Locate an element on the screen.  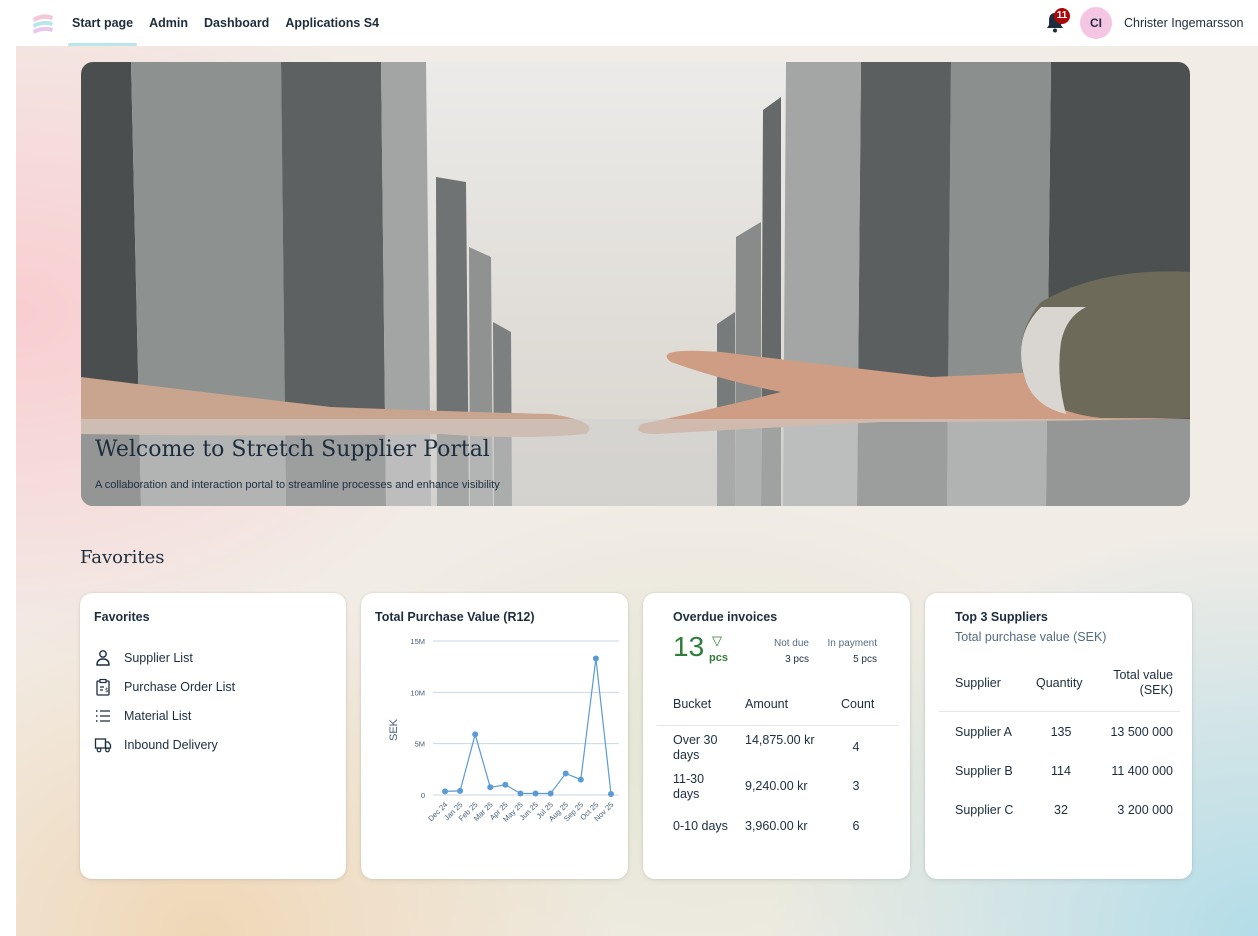
count-cell: 4 is located at coordinates (856, 747).